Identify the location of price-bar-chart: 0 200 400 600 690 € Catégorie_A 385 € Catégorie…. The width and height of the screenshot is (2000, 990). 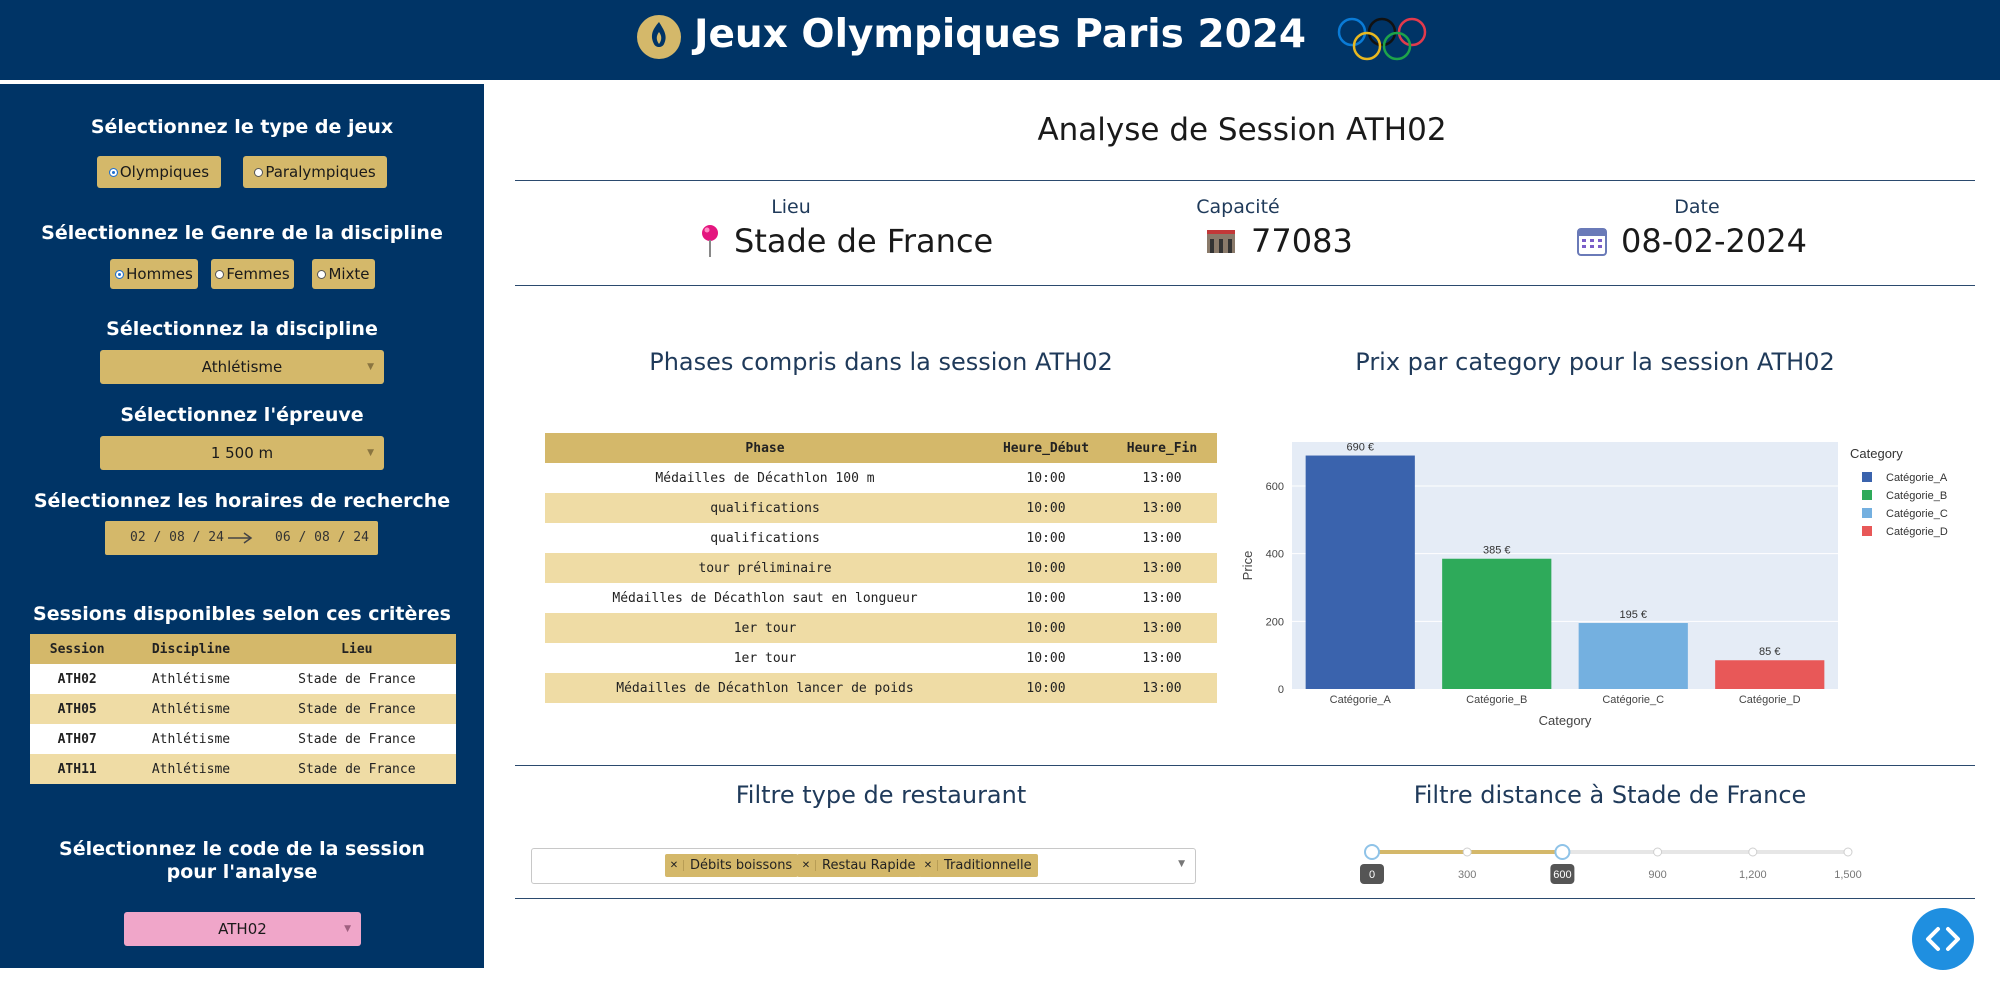
(1594, 585).